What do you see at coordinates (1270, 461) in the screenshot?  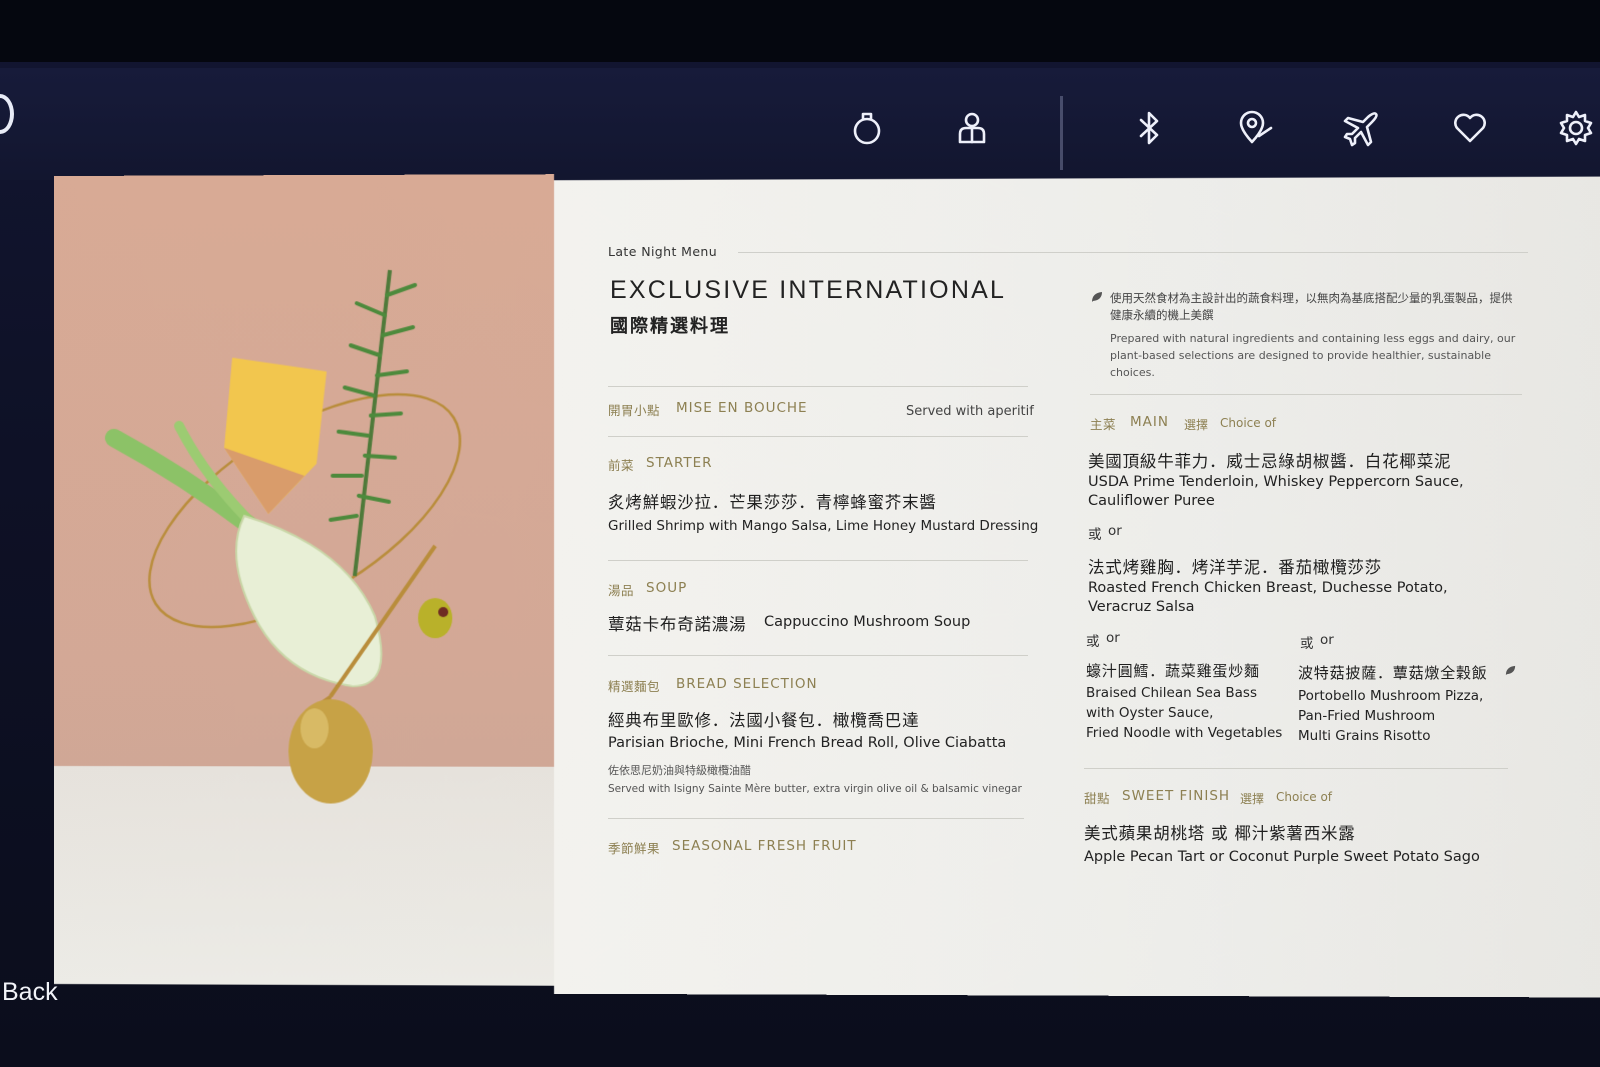 I see `main-beef-zh: 美國頂級牛菲力．威士忌綠胡椒醬．白花椰菜泥` at bounding box center [1270, 461].